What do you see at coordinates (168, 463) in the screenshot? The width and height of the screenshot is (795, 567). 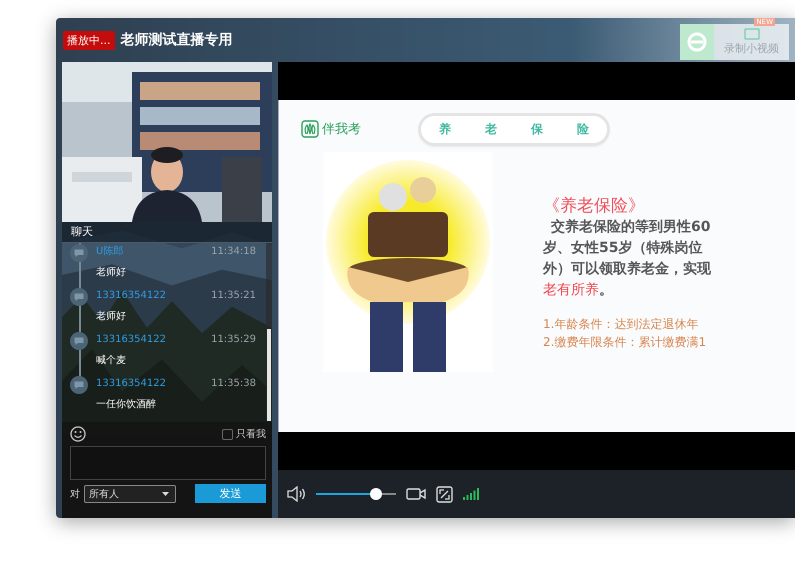 I see `message-input` at bounding box center [168, 463].